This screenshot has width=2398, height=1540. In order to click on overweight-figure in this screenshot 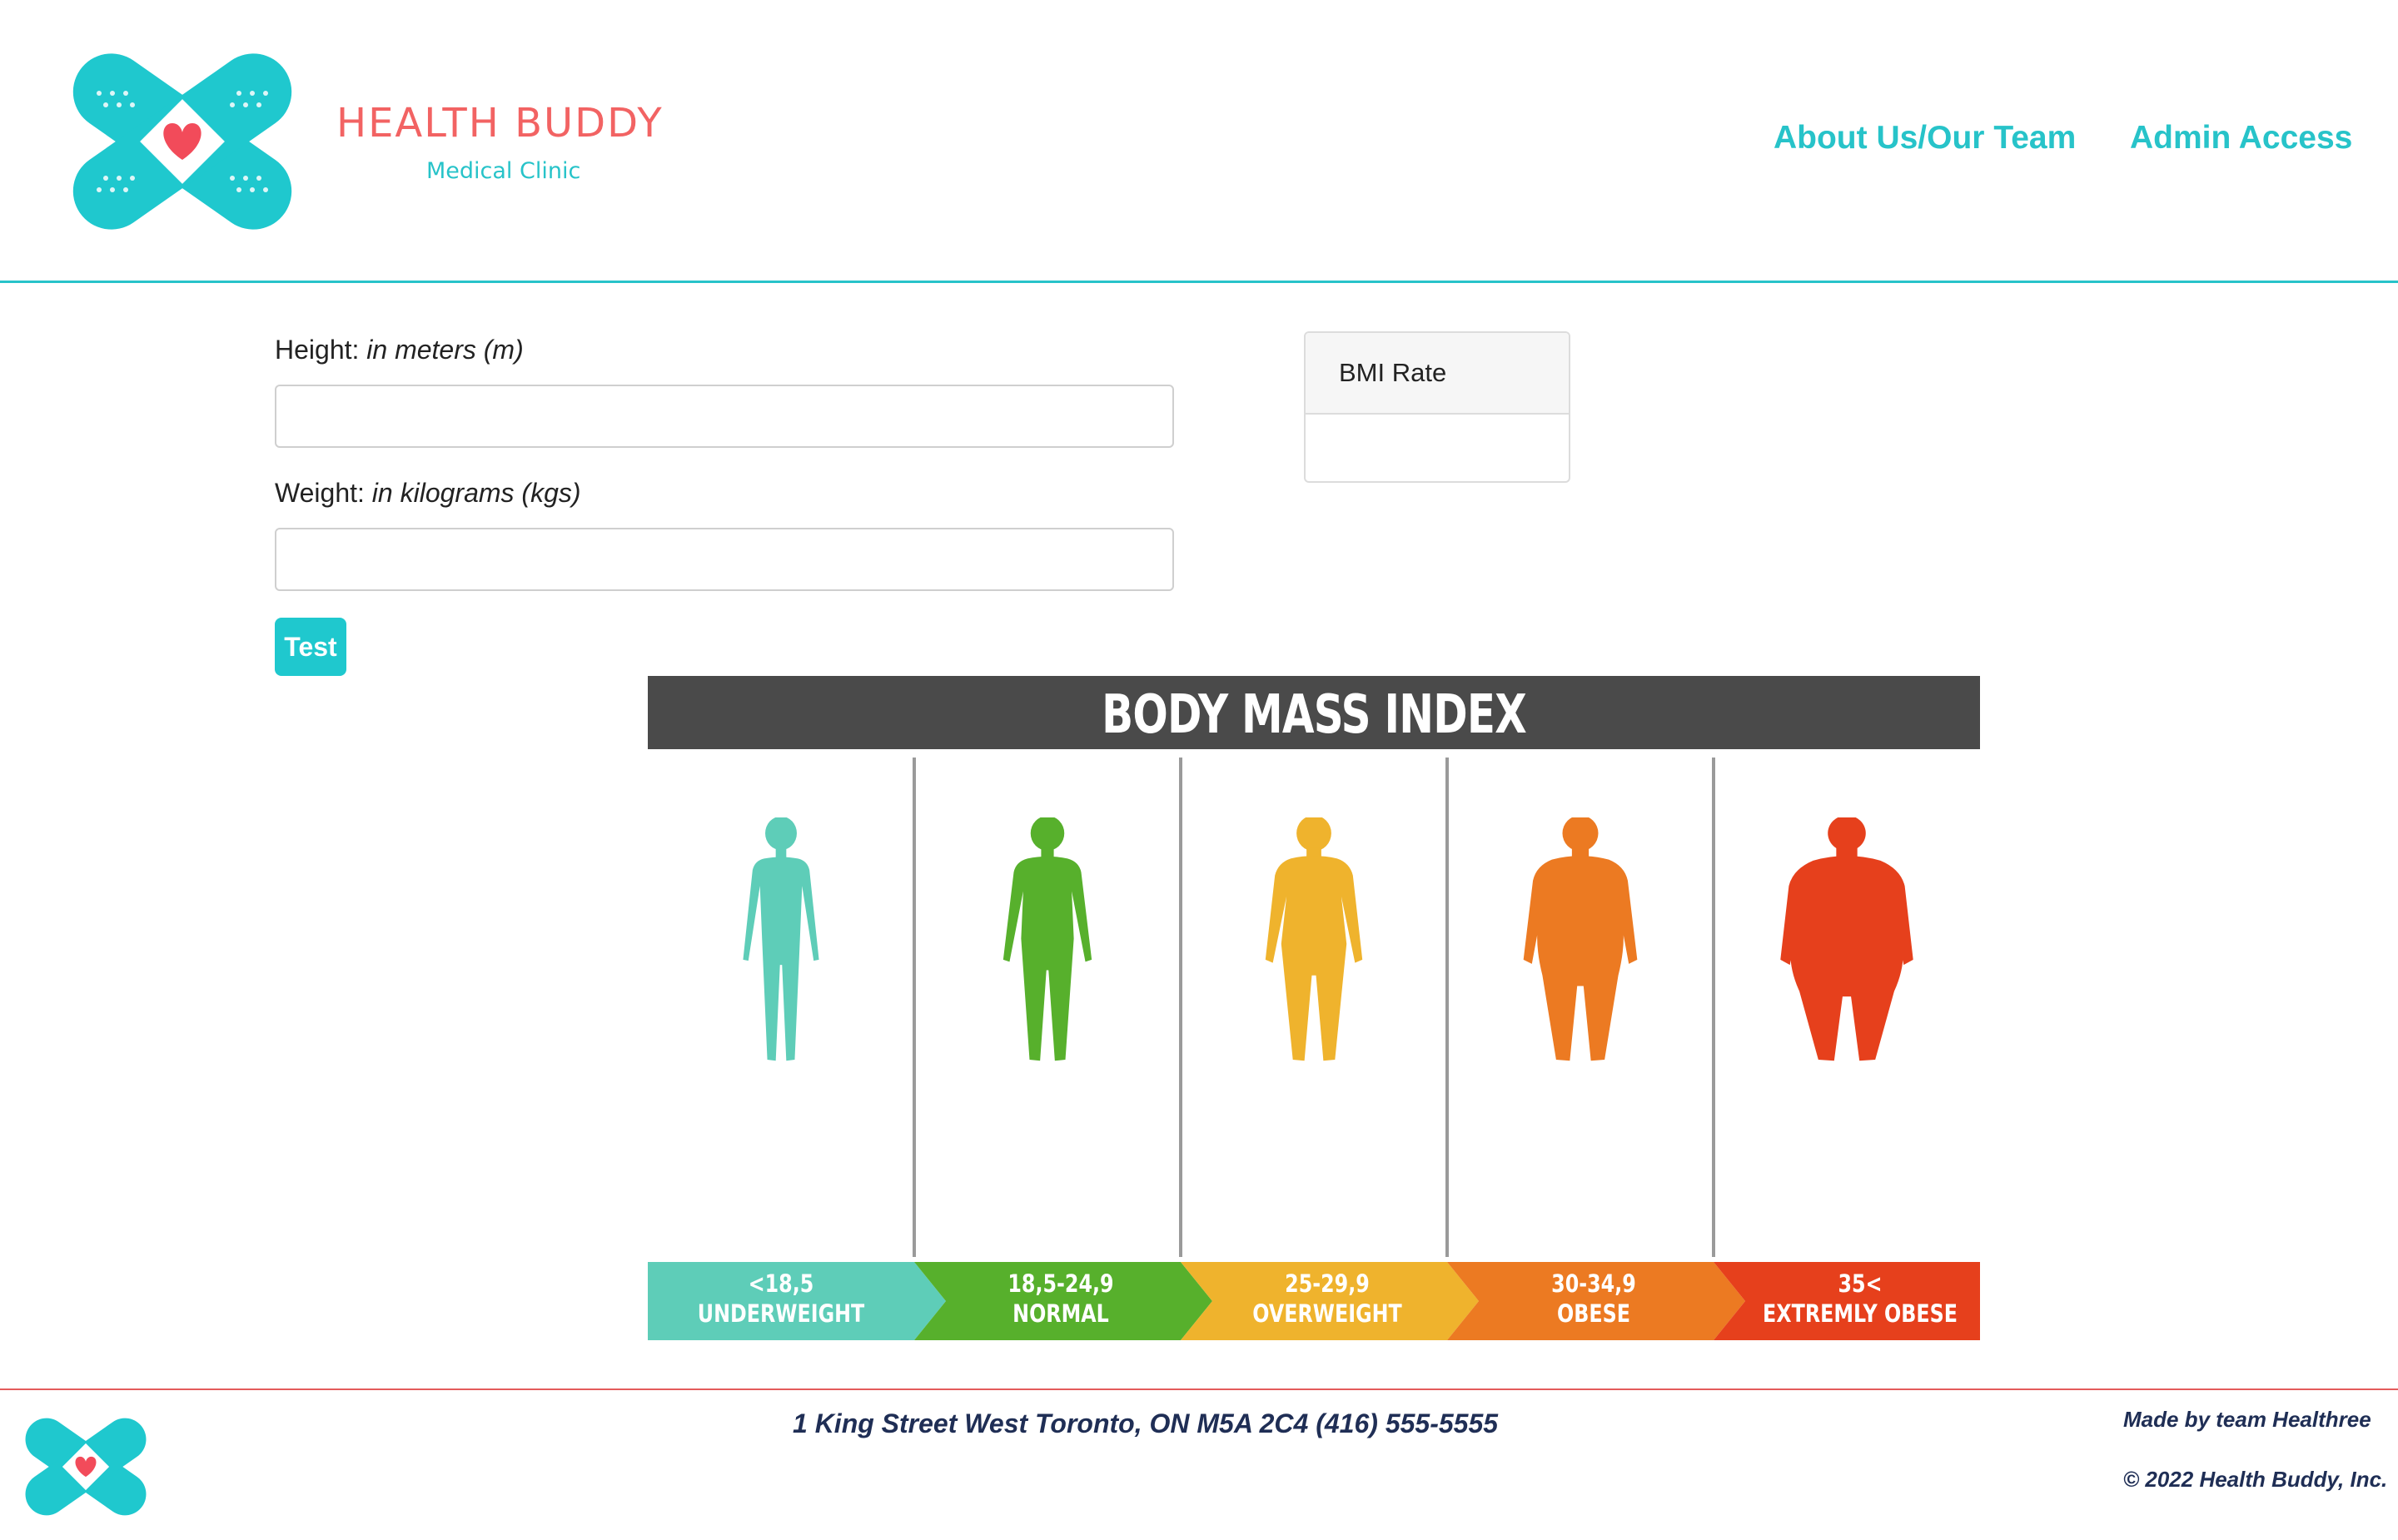, I will do `click(1314, 939)`.